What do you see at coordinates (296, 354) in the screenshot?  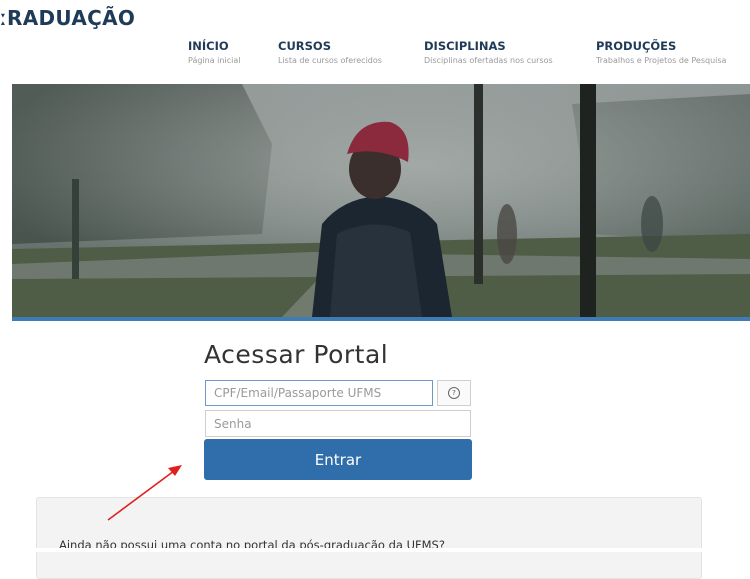 I see `login-title: Acessar Portal` at bounding box center [296, 354].